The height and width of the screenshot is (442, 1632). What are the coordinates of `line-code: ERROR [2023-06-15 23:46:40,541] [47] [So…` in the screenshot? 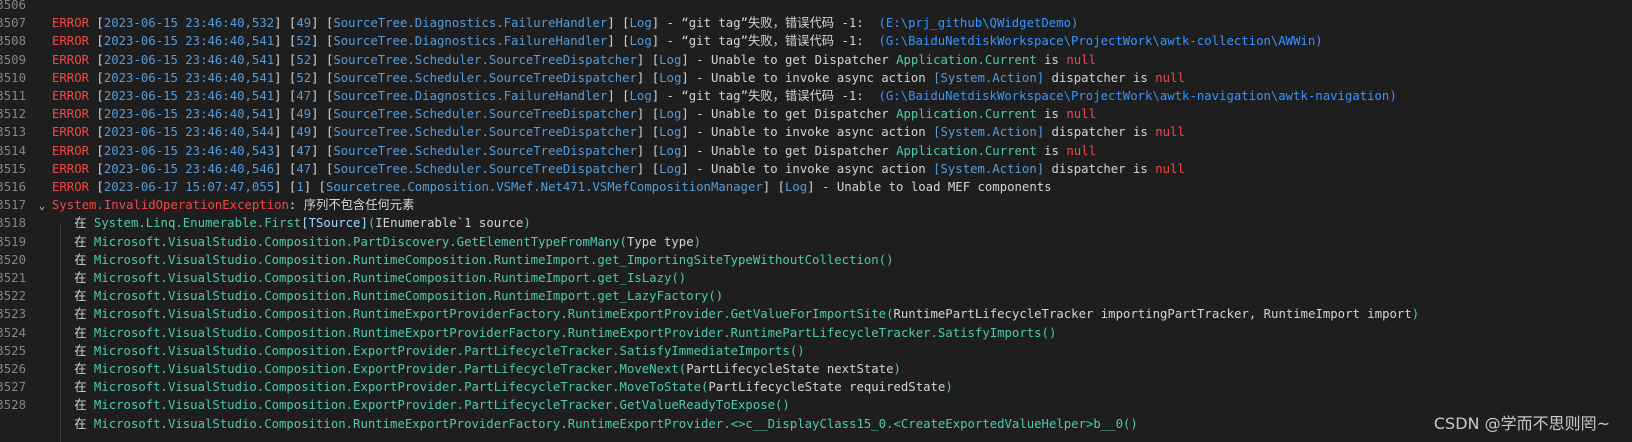 It's located at (724, 96).